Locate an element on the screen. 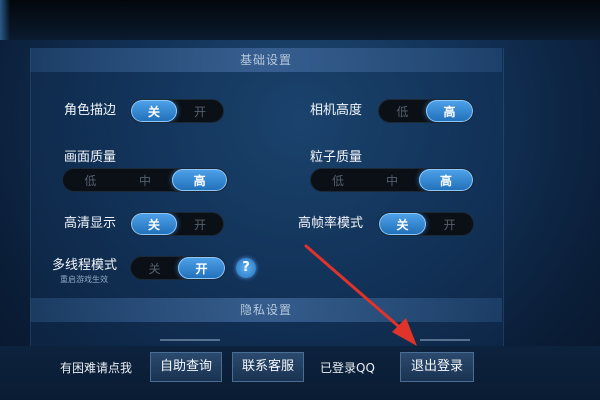 The width and height of the screenshot is (600, 400). camera-height-toggle: 低 高 is located at coordinates (426, 111).